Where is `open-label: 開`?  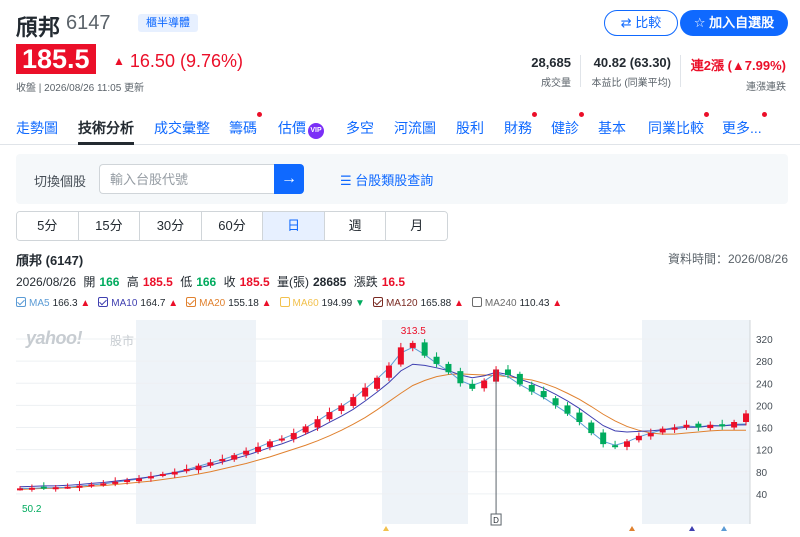 open-label: 開 is located at coordinates (89, 282).